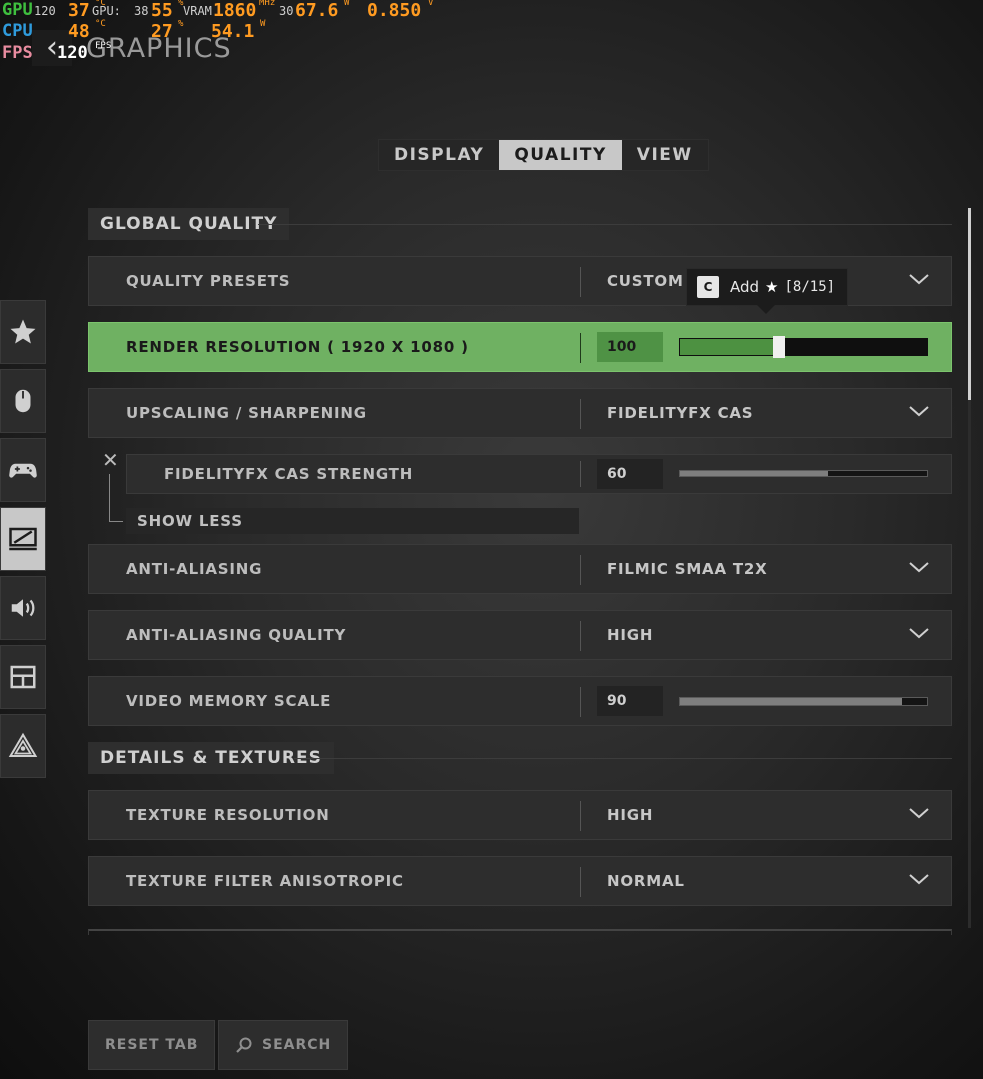 The width and height of the screenshot is (983, 1079). Describe the element at coordinates (162, 31) in the screenshot. I see `hud-cpu-usage: 27` at that location.